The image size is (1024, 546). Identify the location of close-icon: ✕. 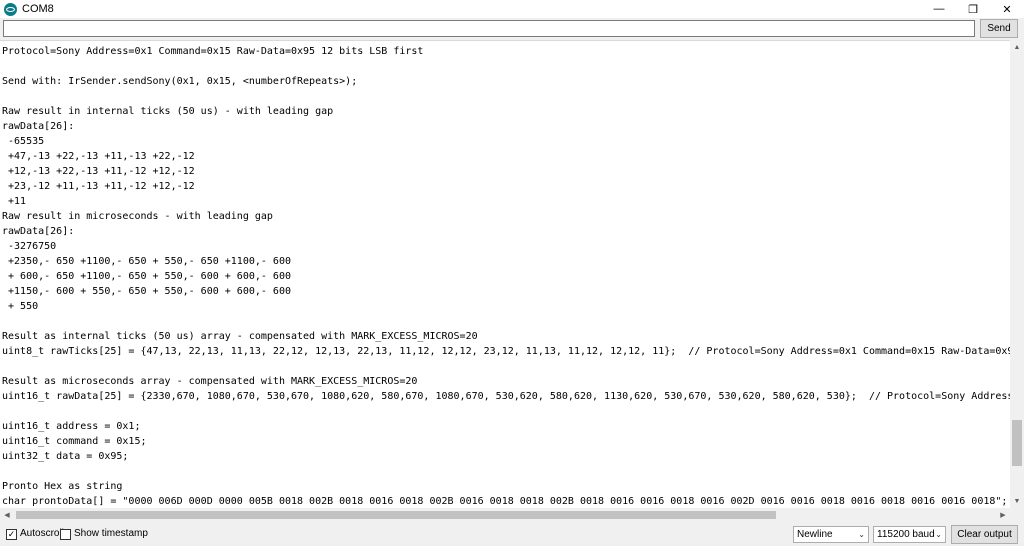
(1007, 9).